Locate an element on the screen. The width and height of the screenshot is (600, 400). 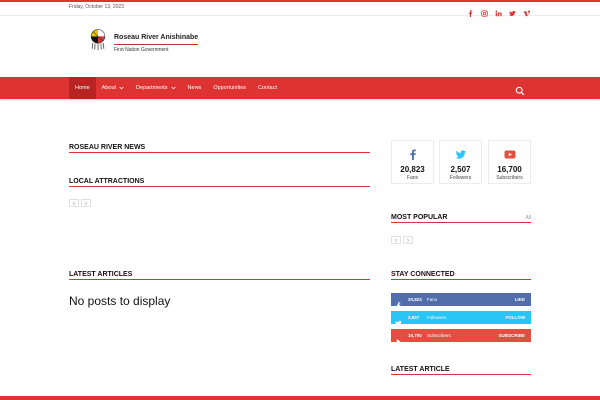
nav-item-label: News is located at coordinates (194, 88).